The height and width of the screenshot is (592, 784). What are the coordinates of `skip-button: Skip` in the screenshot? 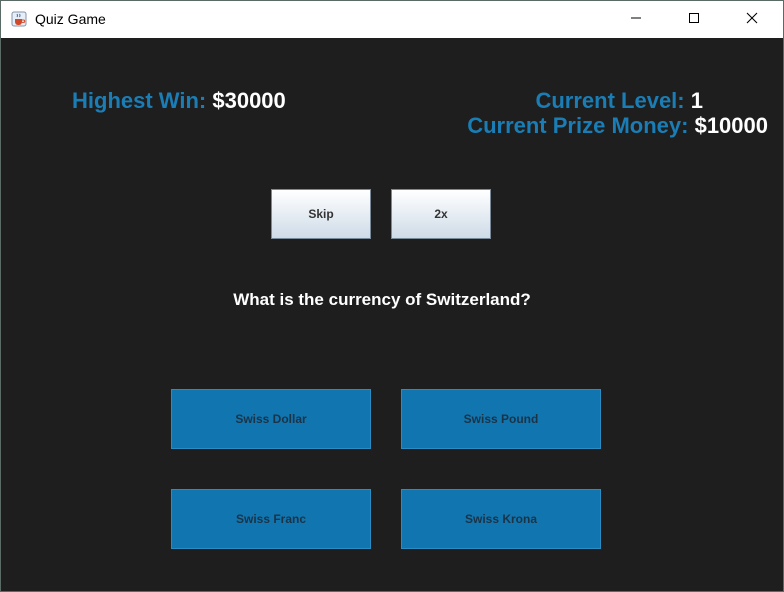 It's located at (321, 214).